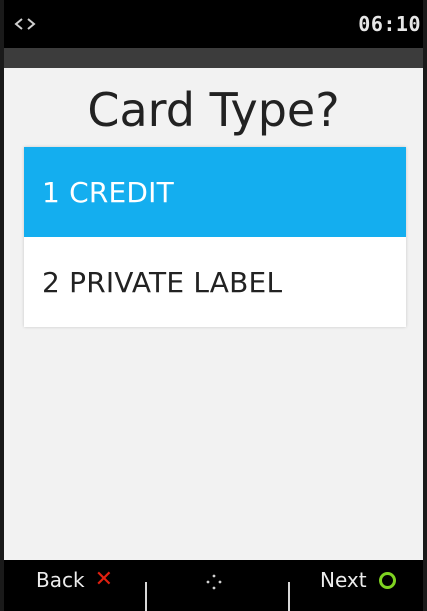 Image resolution: width=427 pixels, height=611 pixels. Describe the element at coordinates (213, 58) in the screenshot. I see `subheader-bar` at that location.